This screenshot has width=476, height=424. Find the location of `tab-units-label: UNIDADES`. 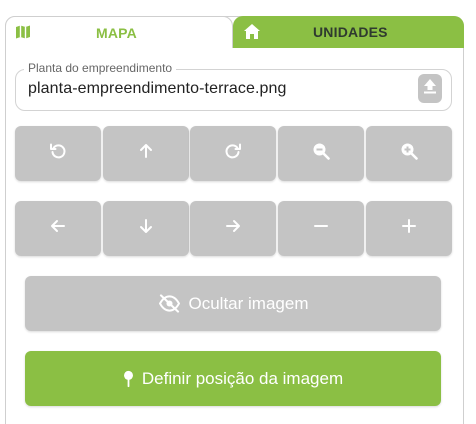

tab-units-label: UNIDADES is located at coordinates (350, 32).